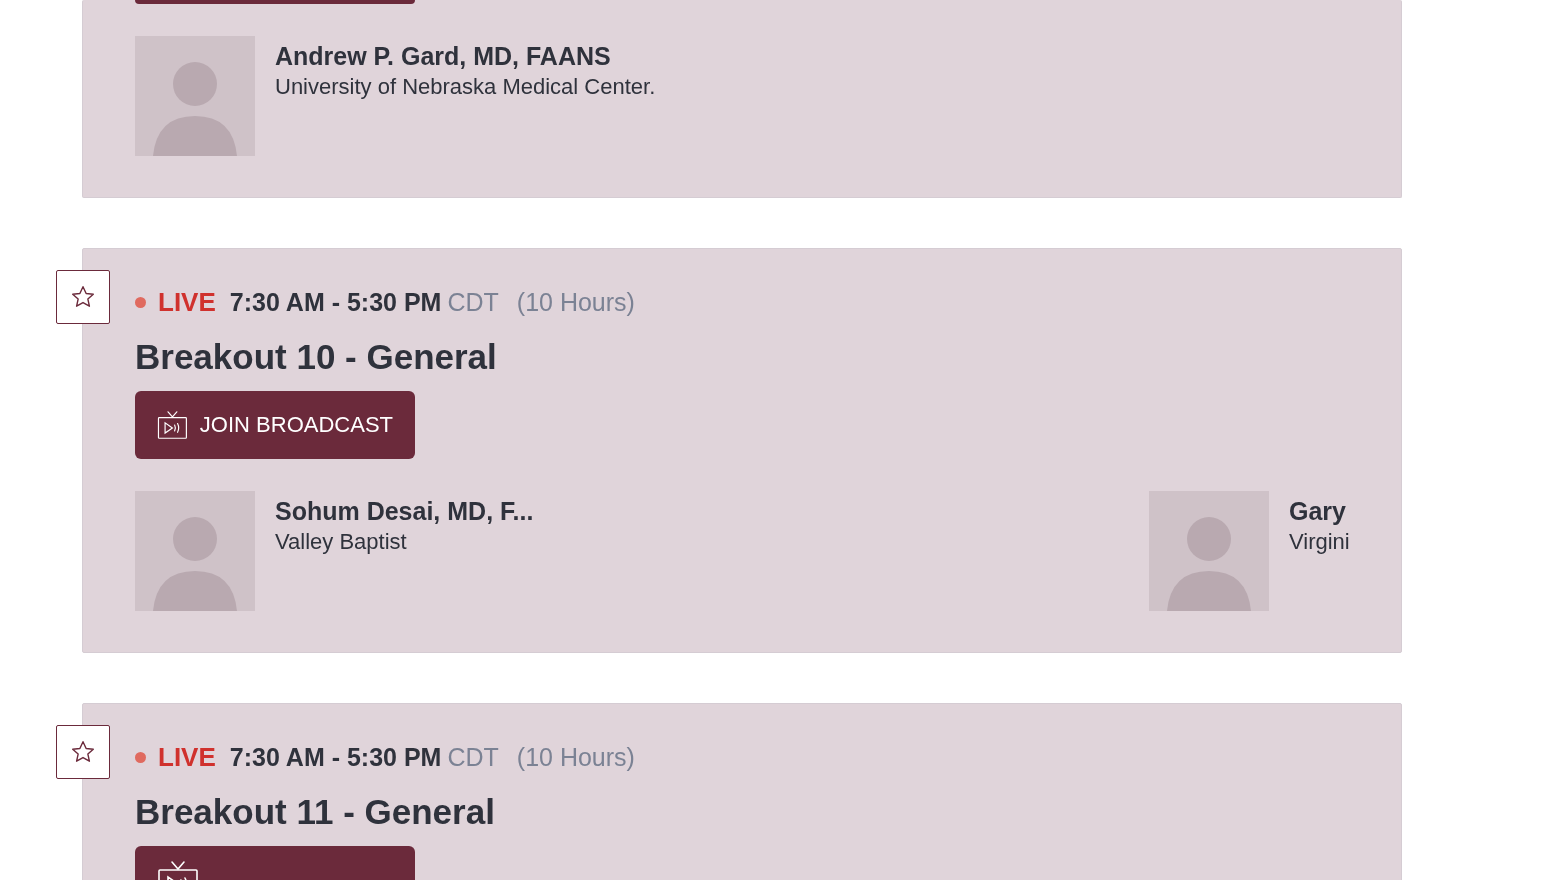 The width and height of the screenshot is (1566, 880). I want to click on session-title: Breakout 11 - General, so click(315, 812).